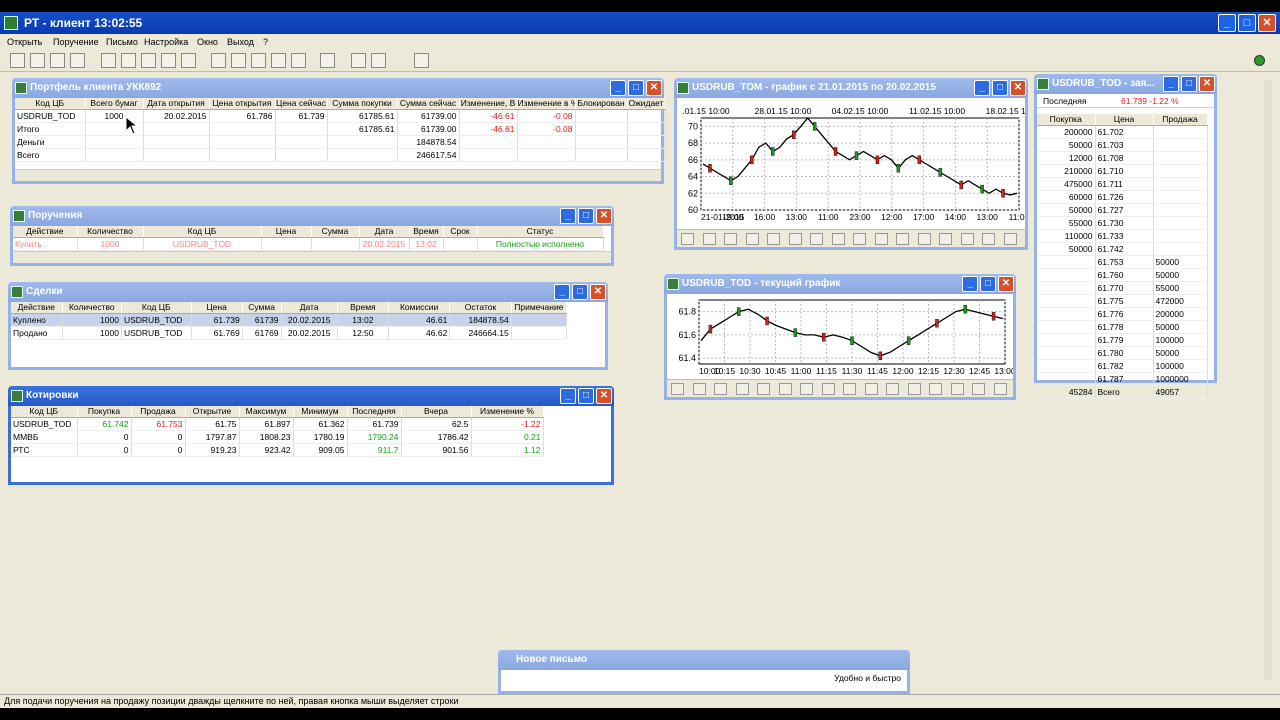 The image size is (1280, 720). What do you see at coordinates (45, 232) in the screenshot?
I see `column-header: Действие` at bounding box center [45, 232].